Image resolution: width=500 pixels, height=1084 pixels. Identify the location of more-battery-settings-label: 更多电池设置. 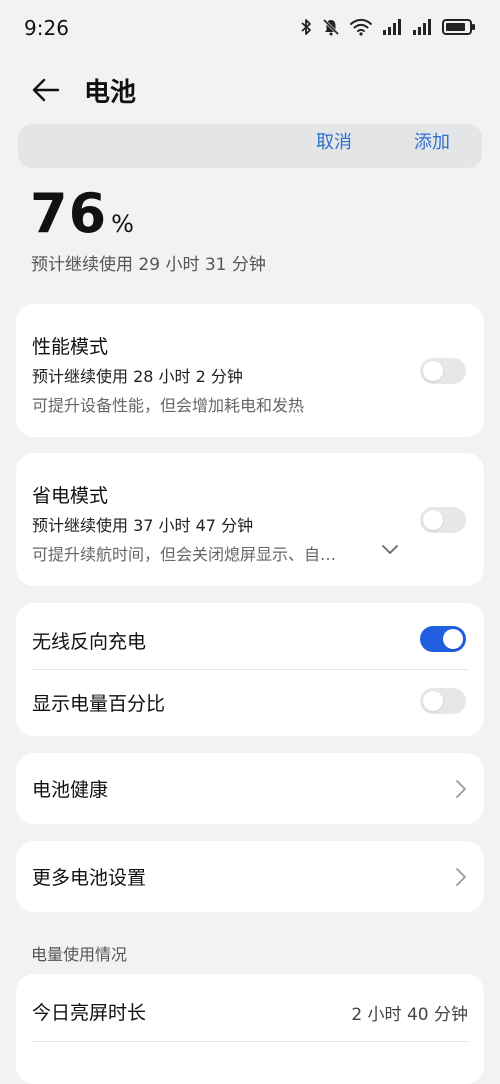
(89, 878).